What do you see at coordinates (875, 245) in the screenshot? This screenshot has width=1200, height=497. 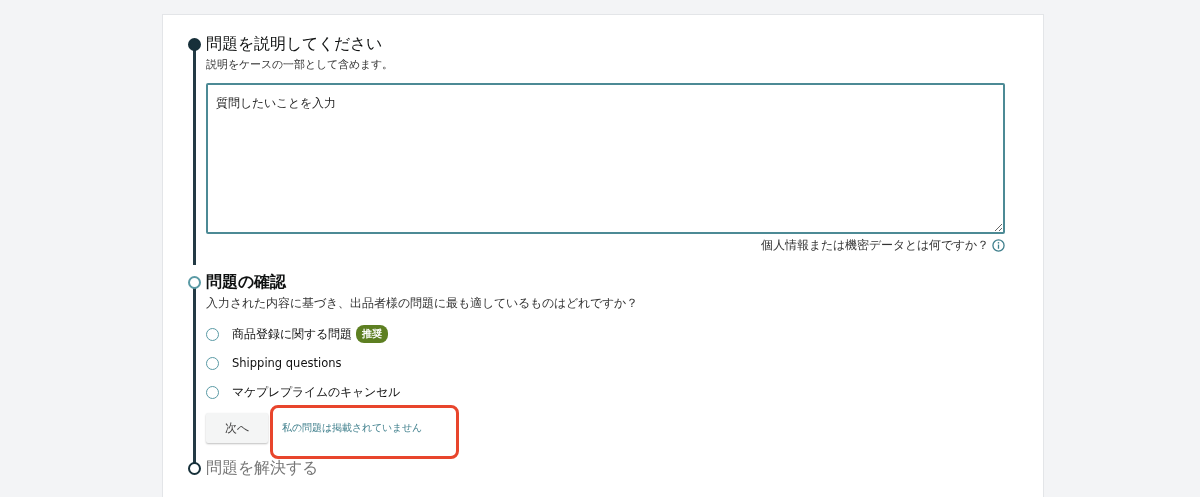 I see `help-text: 個人情報または機密データとは何ですか？` at bounding box center [875, 245].